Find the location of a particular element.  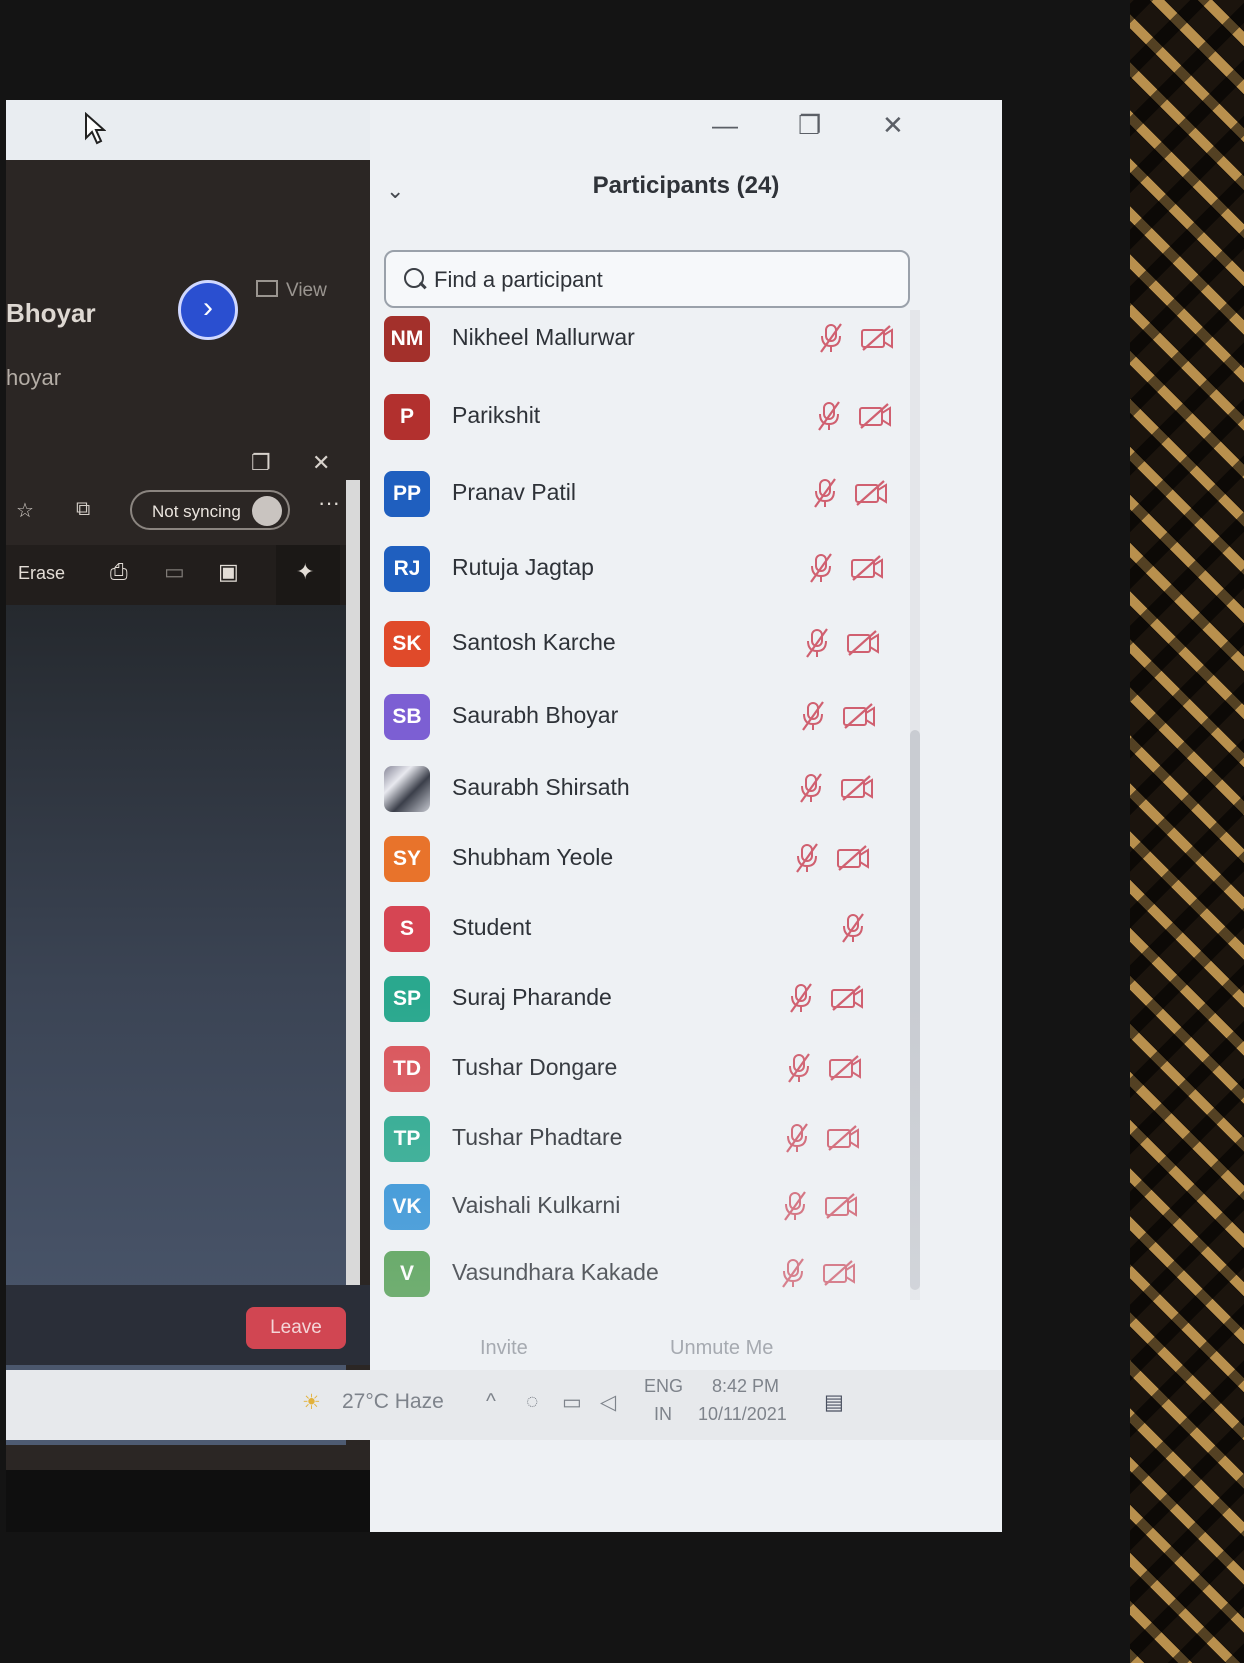

pin-icon: ✦ is located at coordinates (305, 571).